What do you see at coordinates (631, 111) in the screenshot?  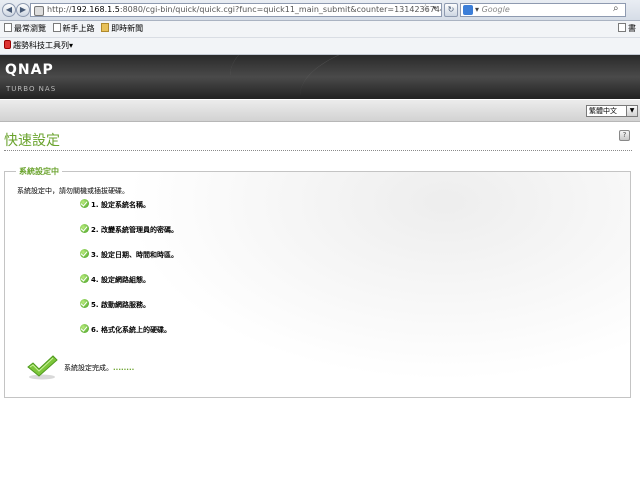 I see `chevron-down-icon: ▼` at bounding box center [631, 111].